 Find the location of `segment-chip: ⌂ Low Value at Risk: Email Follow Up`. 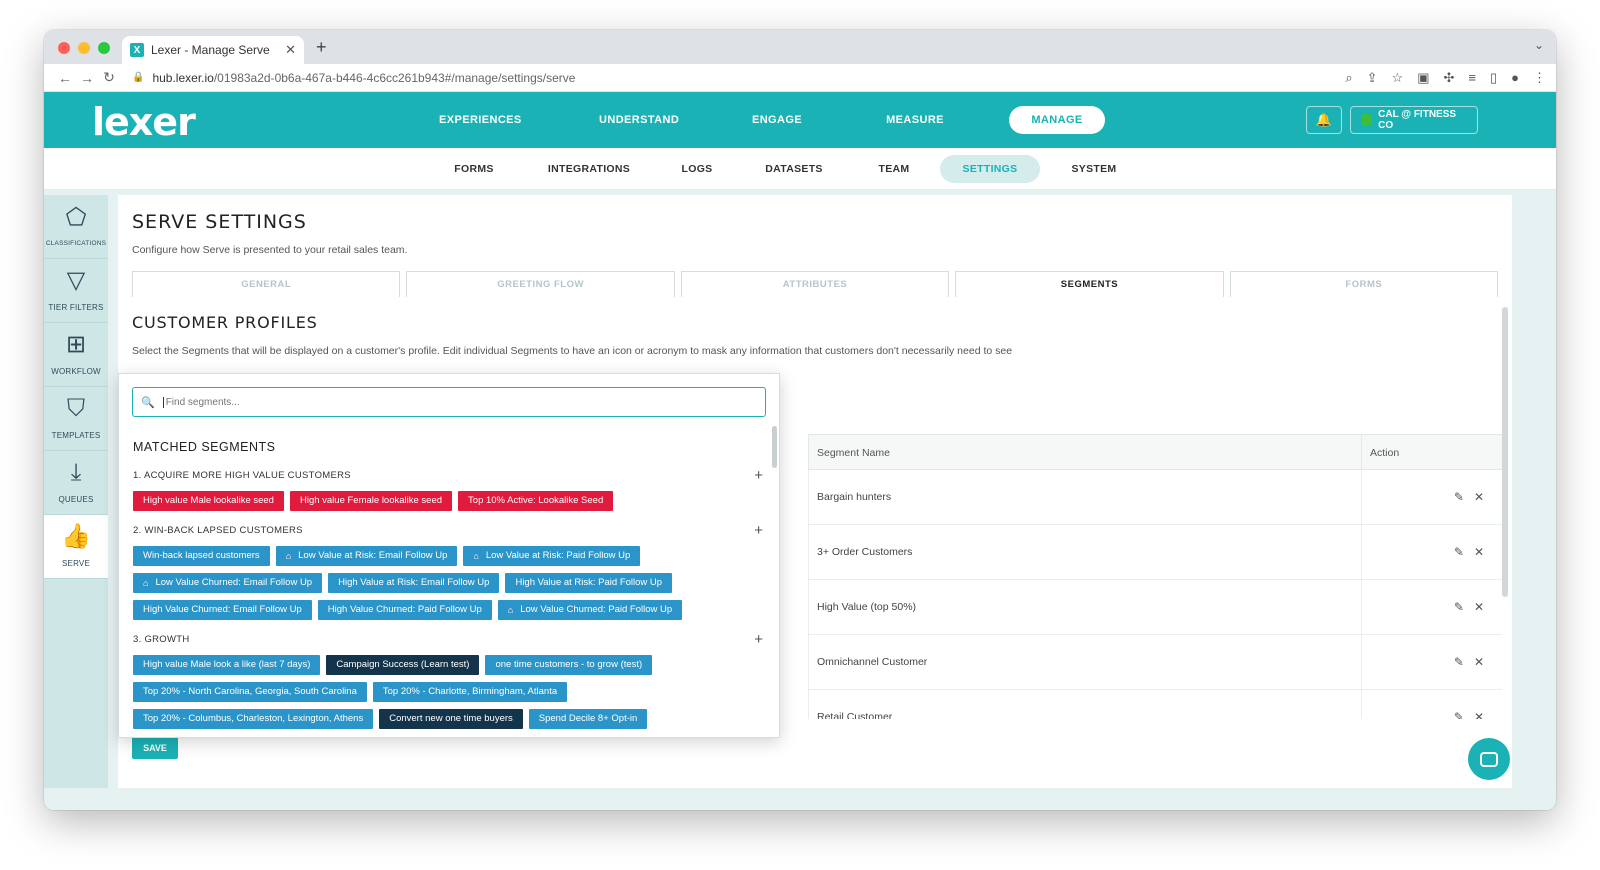

segment-chip: ⌂ Low Value at Risk: Email Follow Up is located at coordinates (366, 556).